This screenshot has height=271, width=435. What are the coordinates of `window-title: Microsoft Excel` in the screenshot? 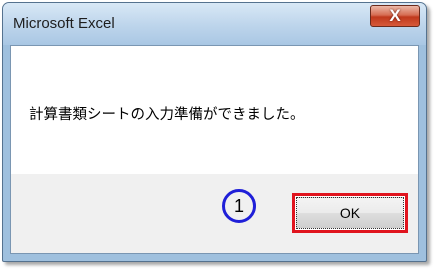 It's located at (64, 23).